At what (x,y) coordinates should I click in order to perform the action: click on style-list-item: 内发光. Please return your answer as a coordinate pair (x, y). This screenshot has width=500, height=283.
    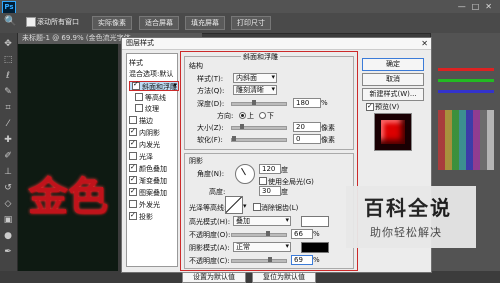
    Looking at the image, I should click on (152, 144).